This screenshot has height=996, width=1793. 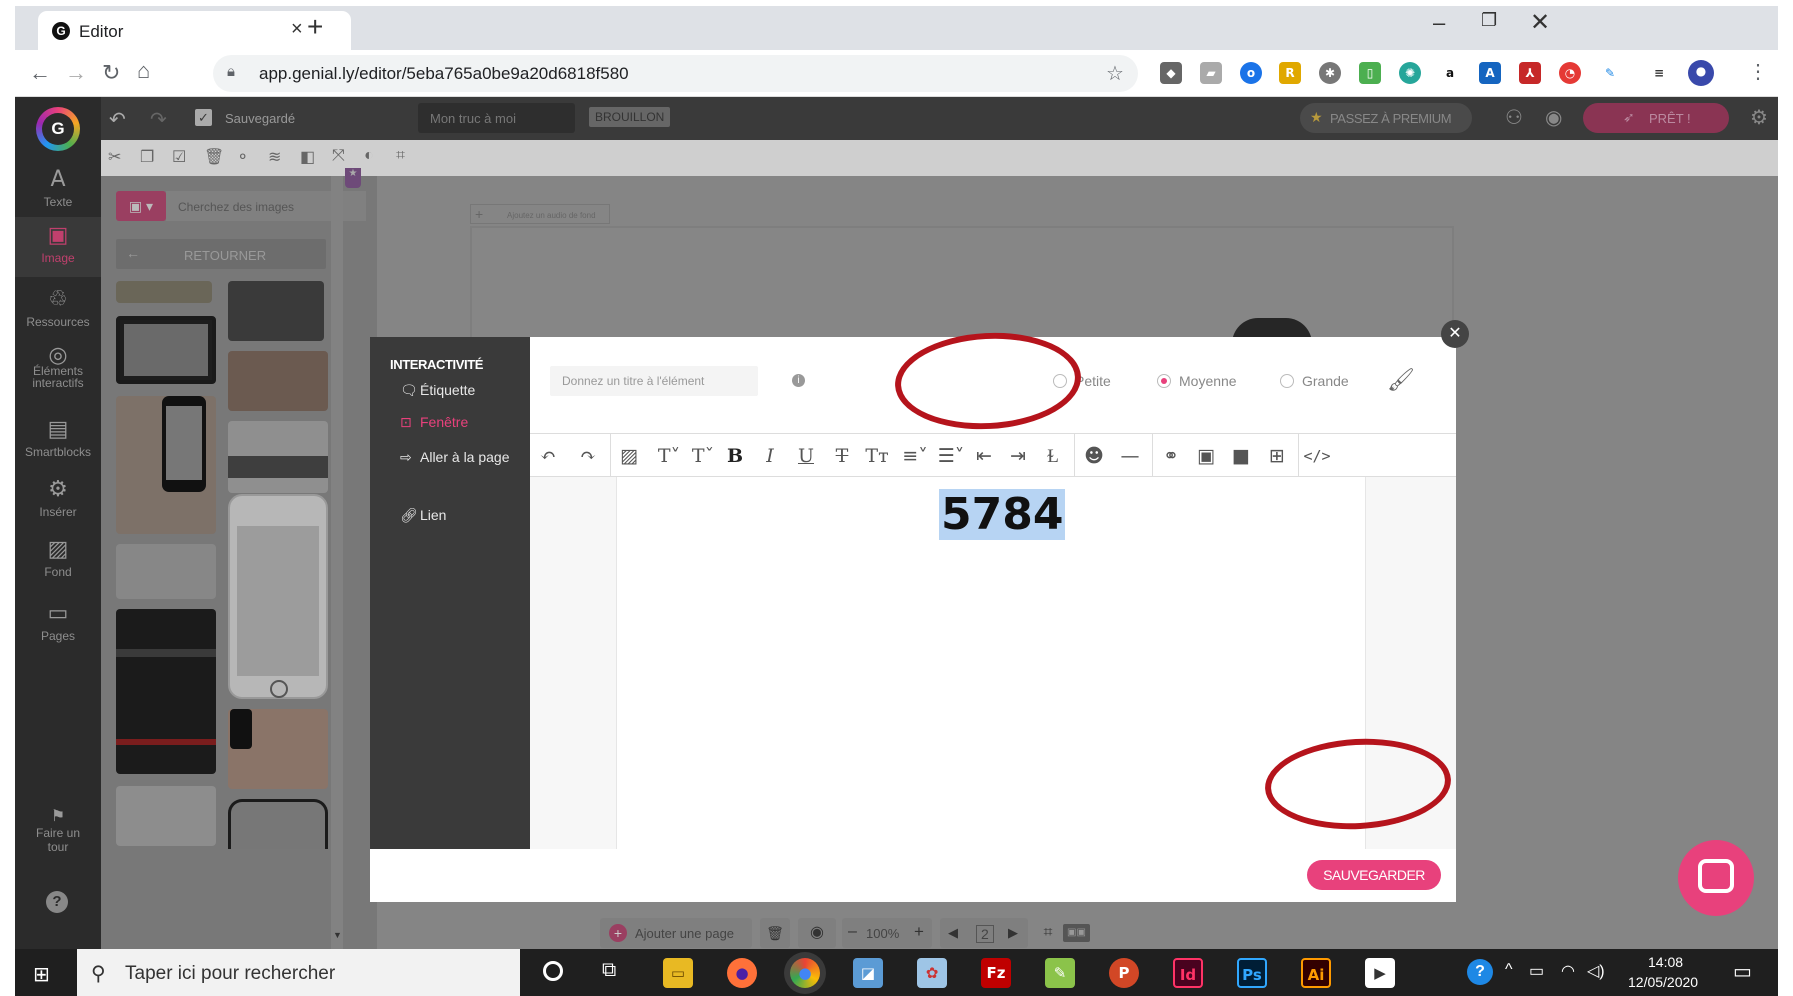 What do you see at coordinates (274, 157) in the screenshot?
I see `layers-icon: ≋` at bounding box center [274, 157].